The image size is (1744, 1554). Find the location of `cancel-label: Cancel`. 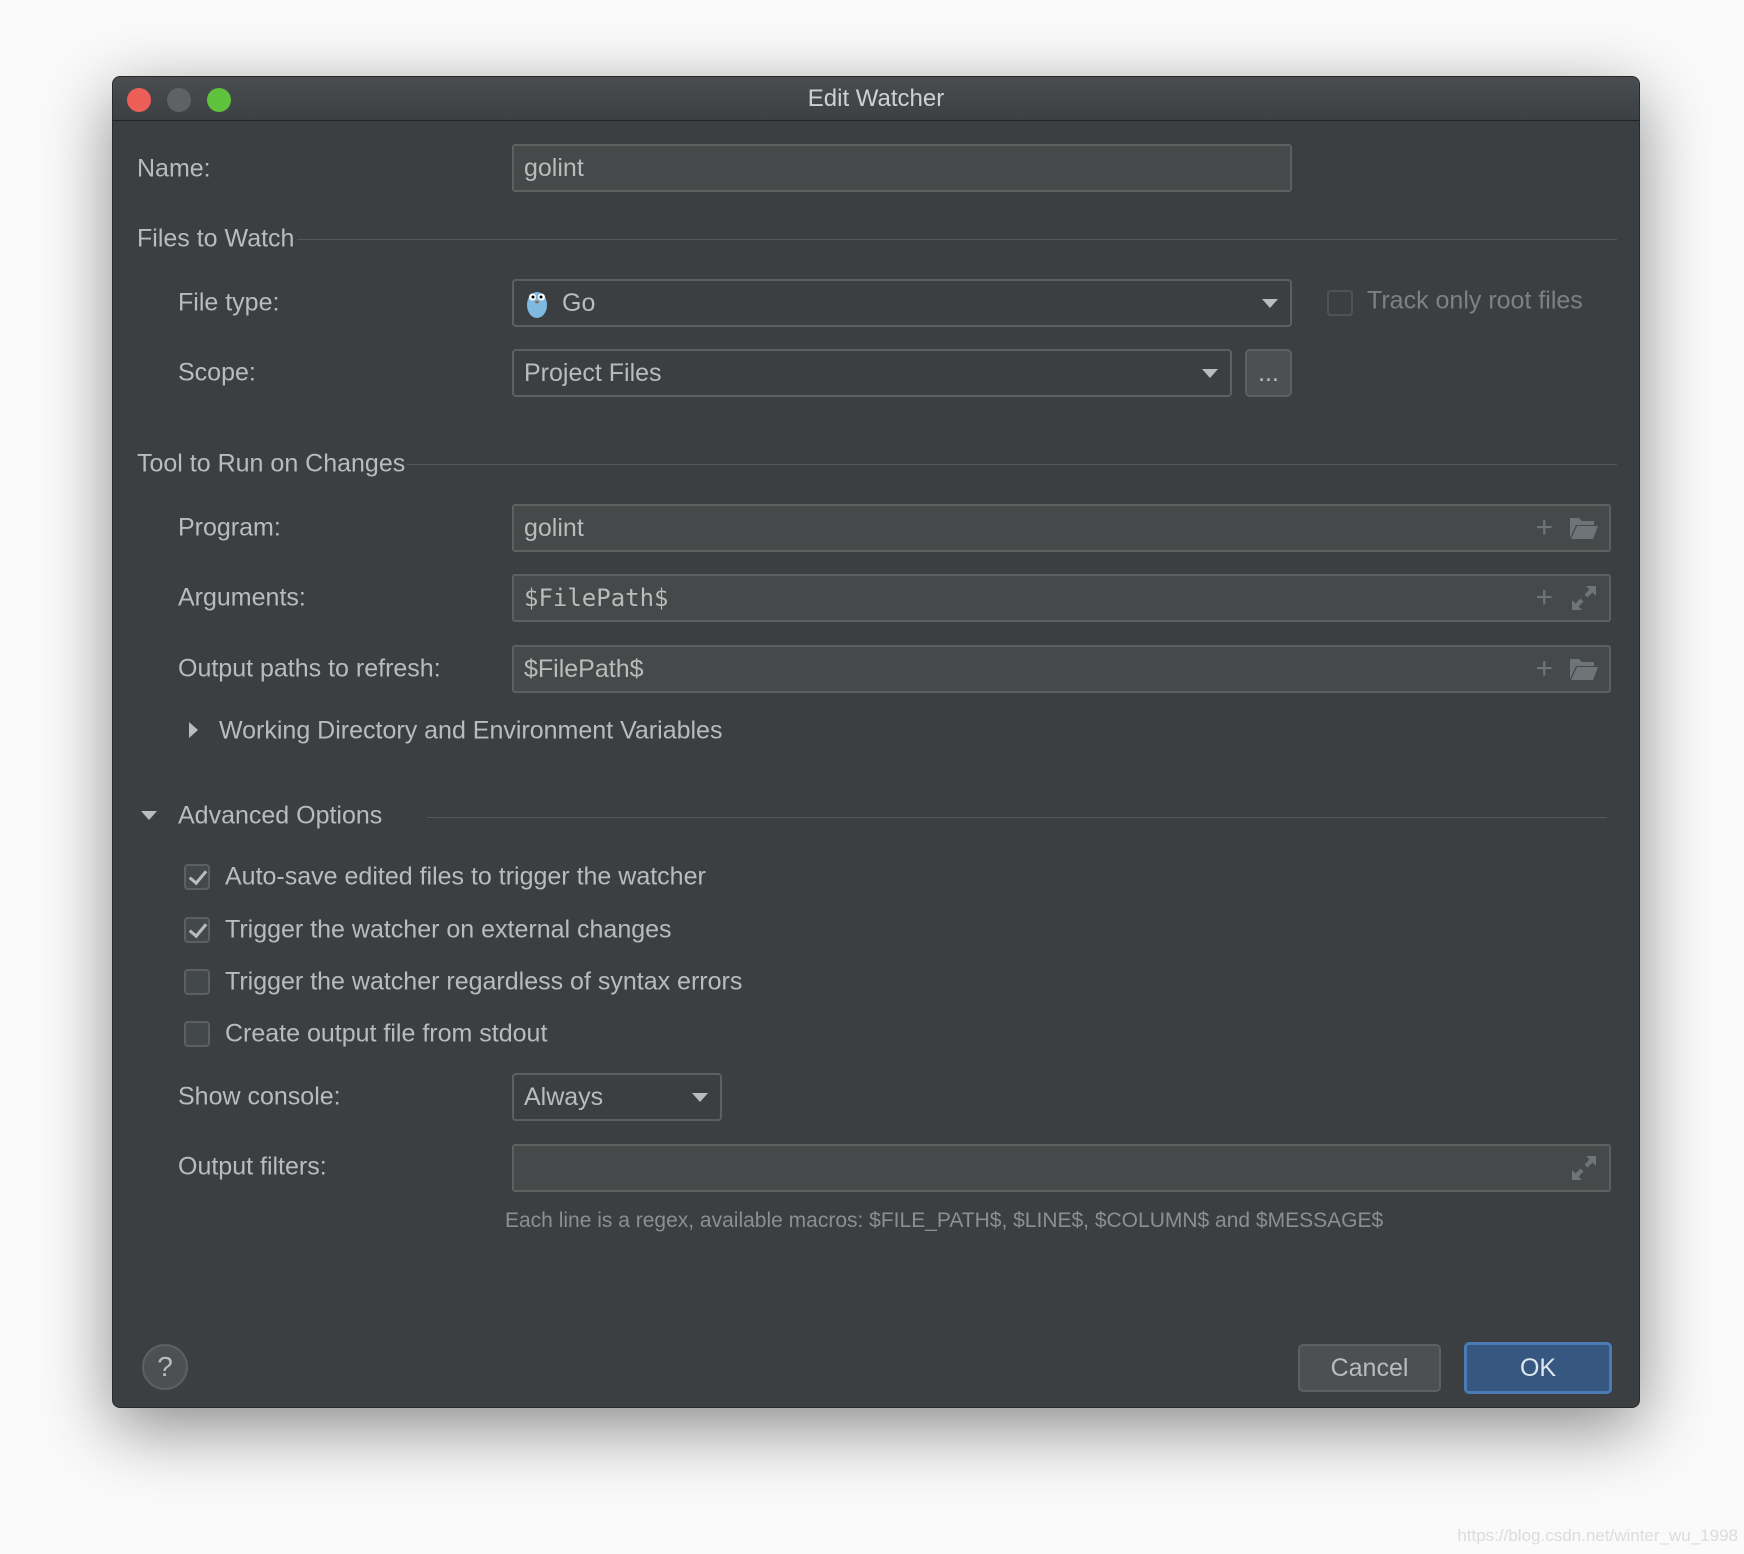

cancel-label: Cancel is located at coordinates (1369, 1367).